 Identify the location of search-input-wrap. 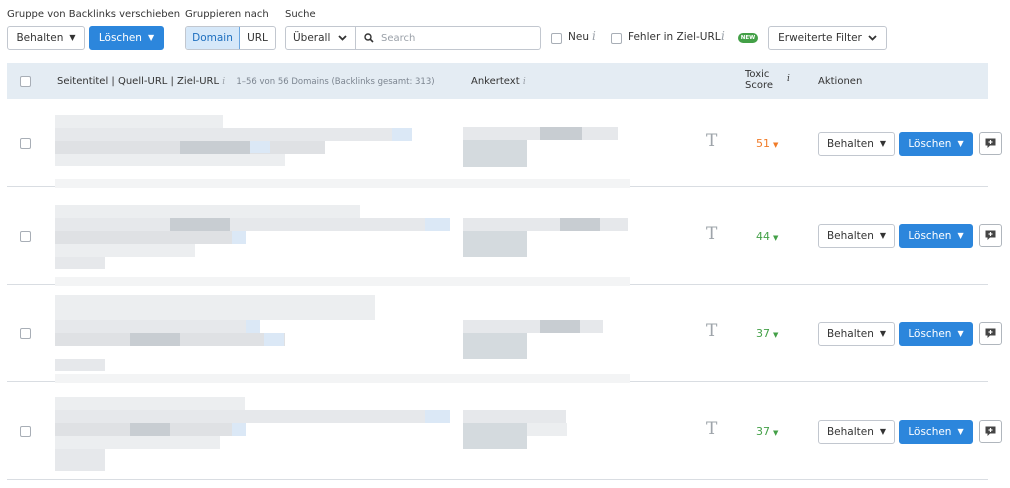
(448, 38).